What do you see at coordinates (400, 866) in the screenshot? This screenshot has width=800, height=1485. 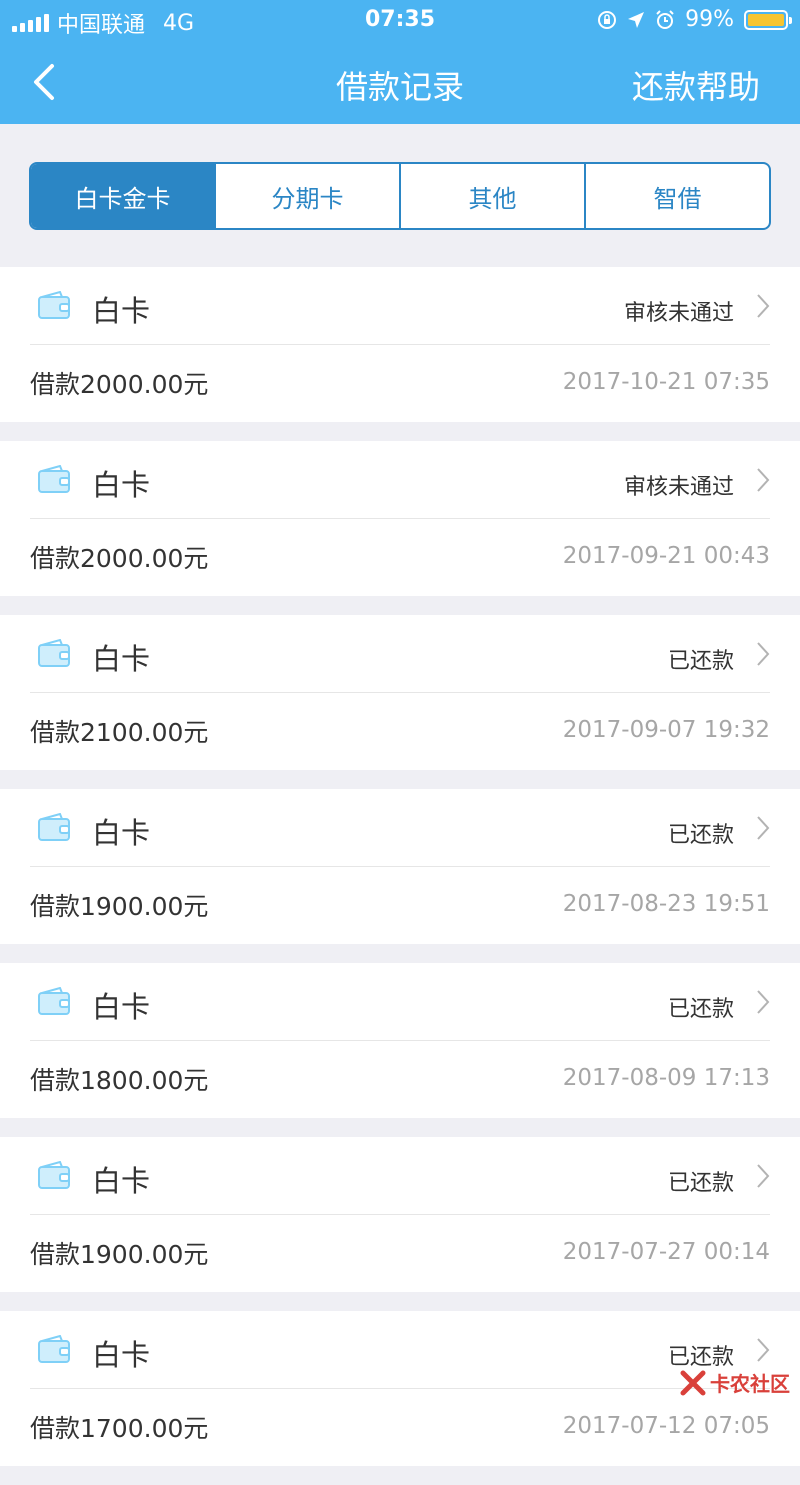 I see `loan-record: 白卡 已还款 借款1900.00元 2017-08-23 19:51` at bounding box center [400, 866].